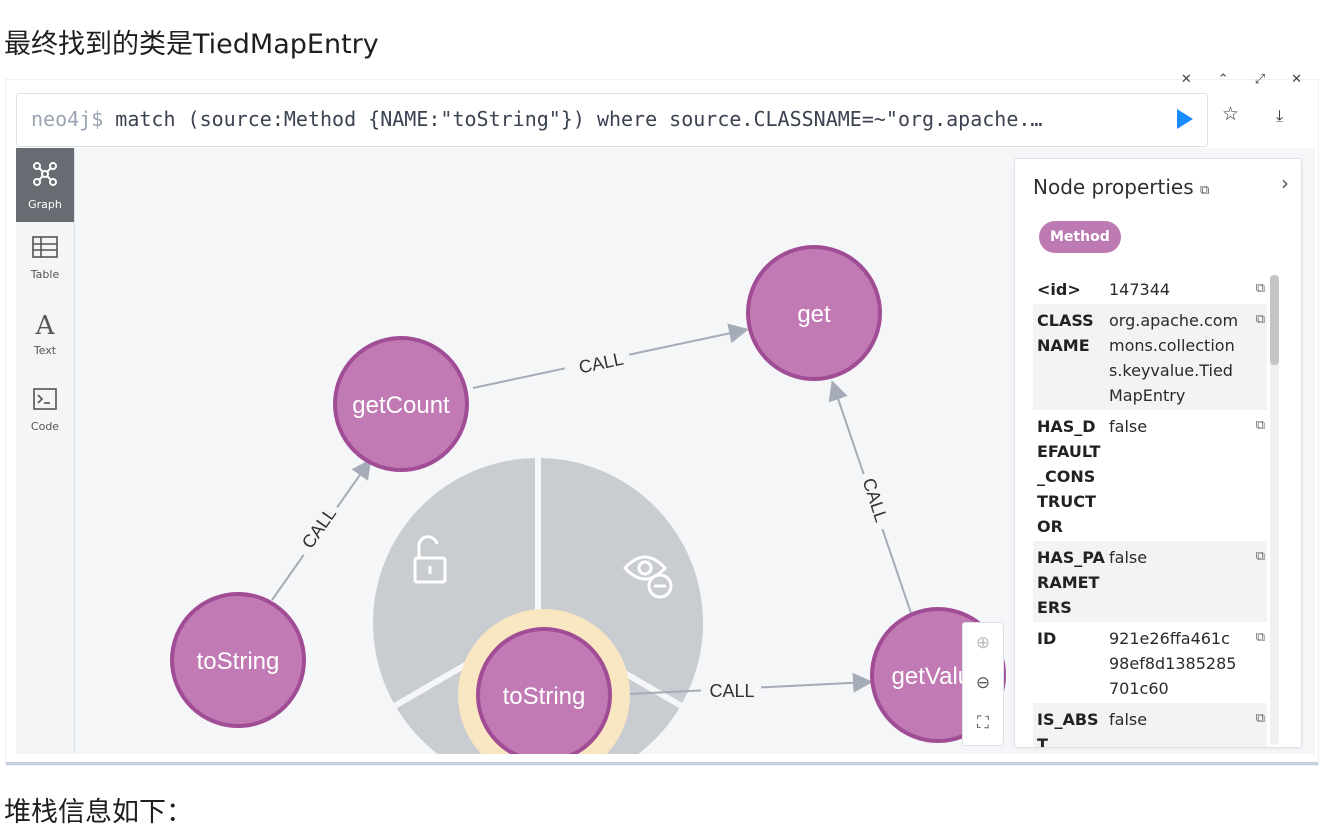  Describe the element at coordinates (191, 44) in the screenshot. I see `article-heading-top: 最终找到的类是TiedMapEntry` at that location.